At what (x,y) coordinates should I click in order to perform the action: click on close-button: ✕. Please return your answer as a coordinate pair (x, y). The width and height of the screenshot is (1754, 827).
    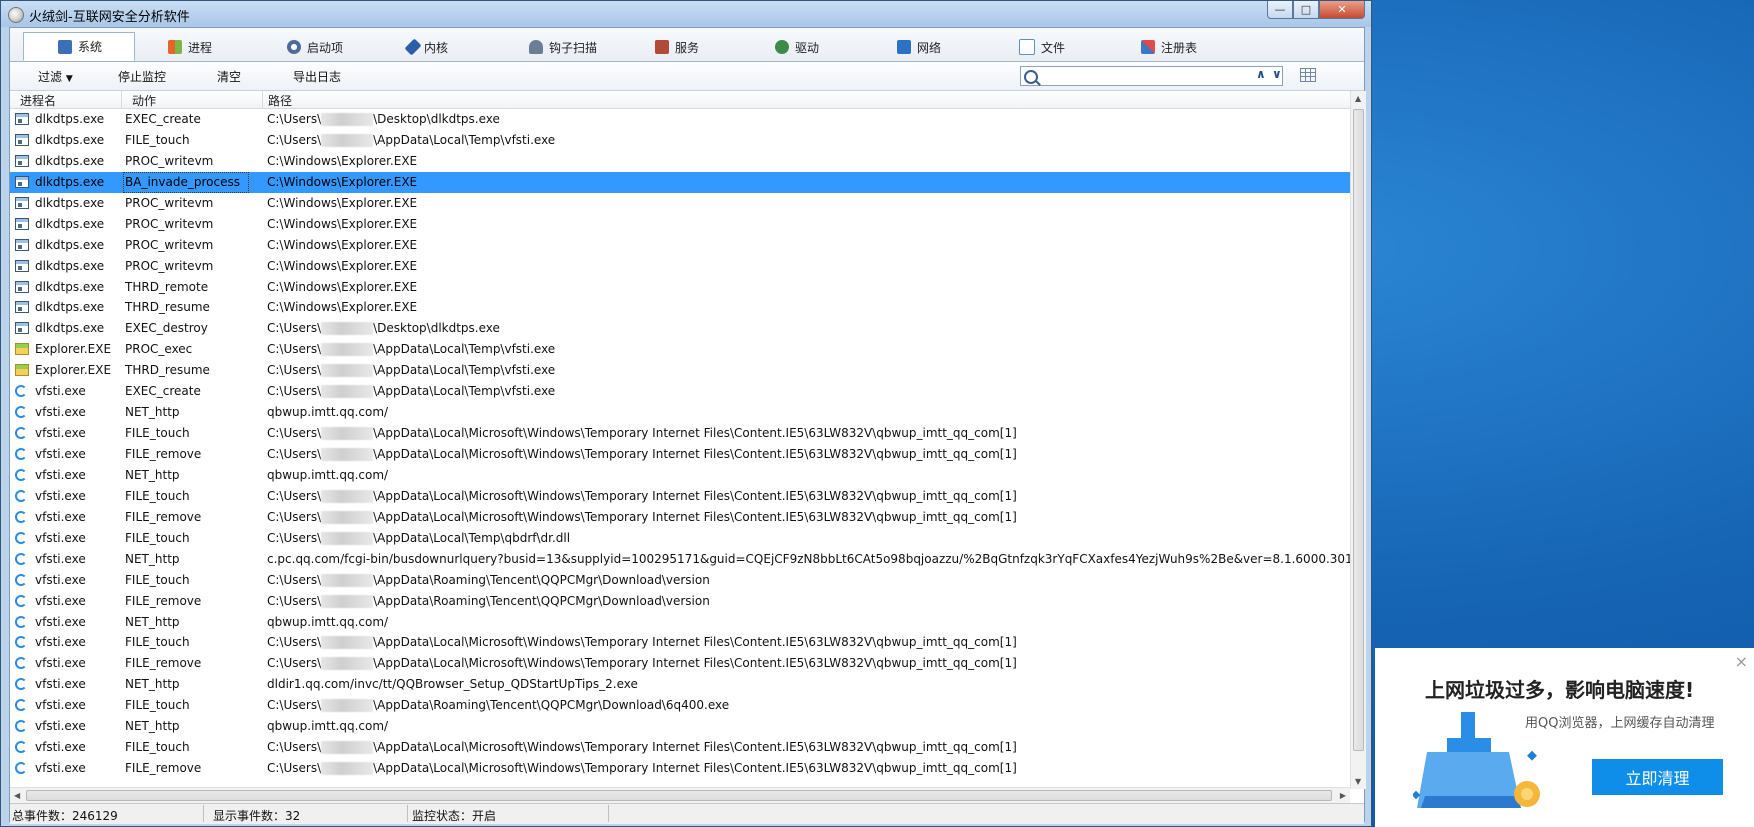
    Looking at the image, I should click on (1342, 10).